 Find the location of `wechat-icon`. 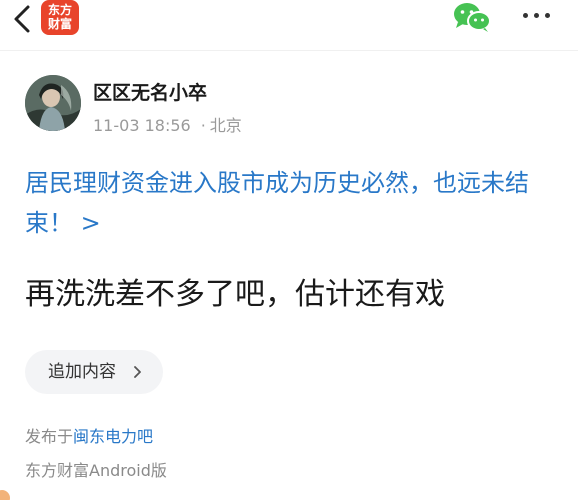

wechat-icon is located at coordinates (472, 17).